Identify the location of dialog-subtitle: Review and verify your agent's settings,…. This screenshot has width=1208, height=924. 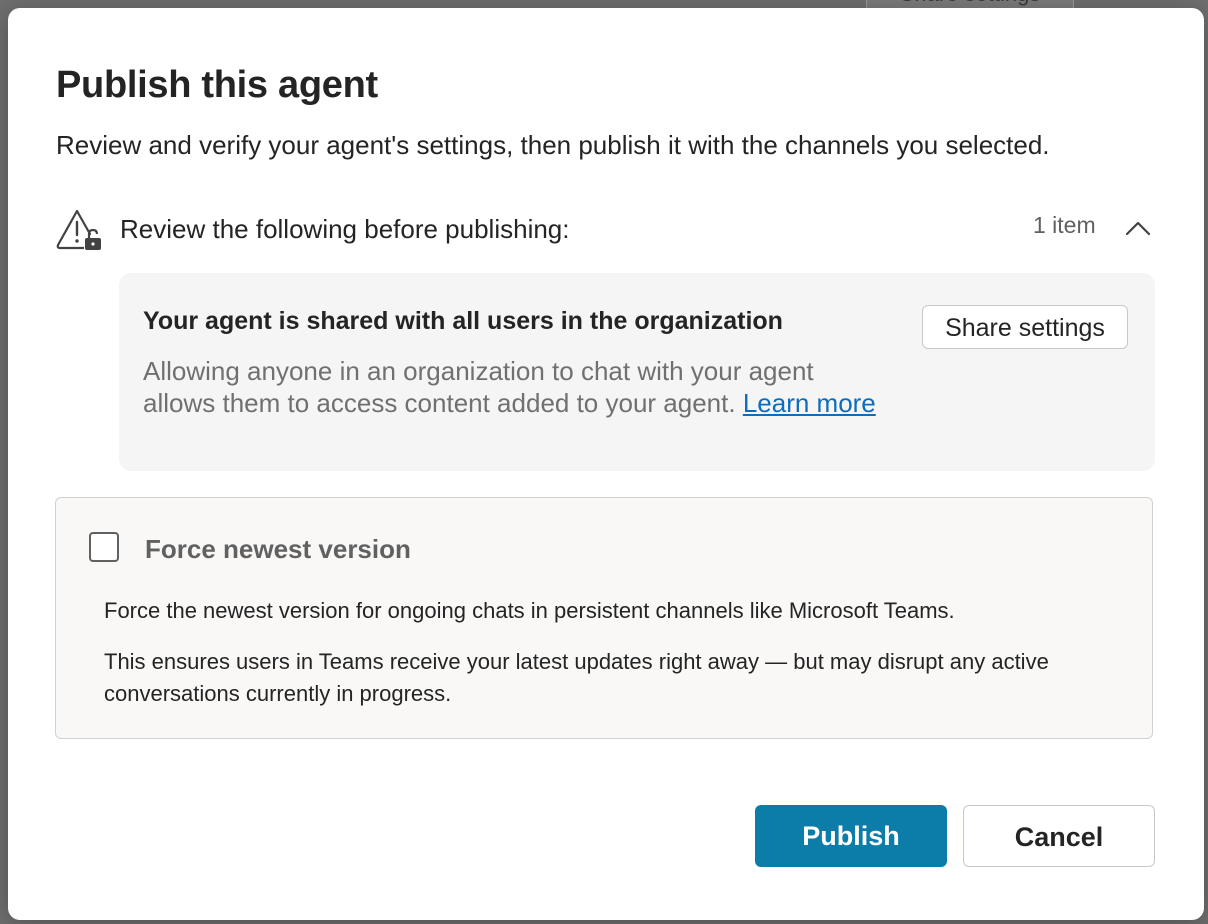
(553, 145).